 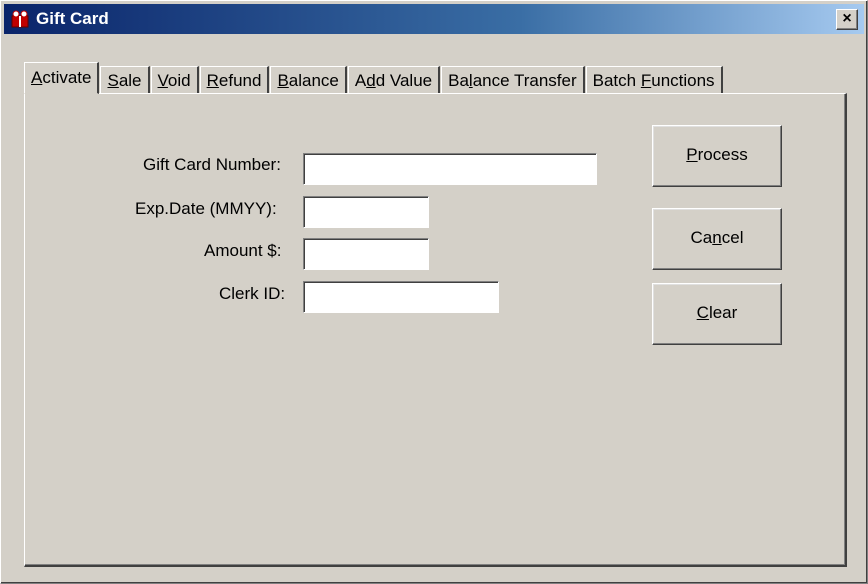 I want to click on amount-input, so click(x=366, y=254).